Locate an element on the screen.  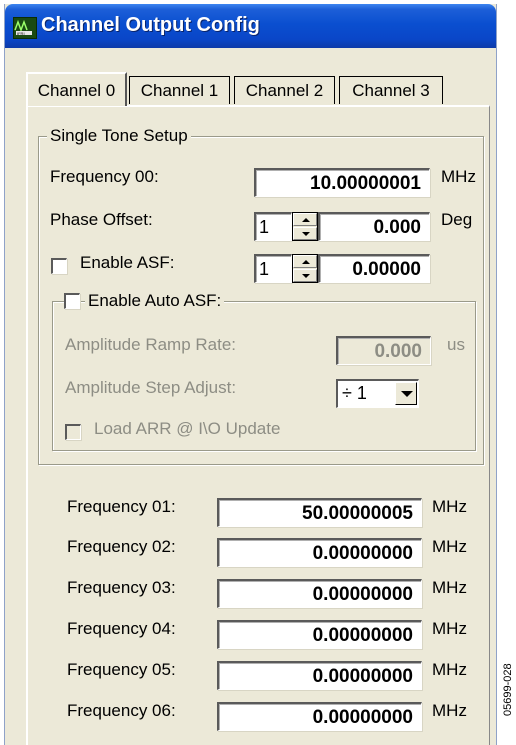
single-tone-legend: Single Tone Setup is located at coordinates (119, 136).